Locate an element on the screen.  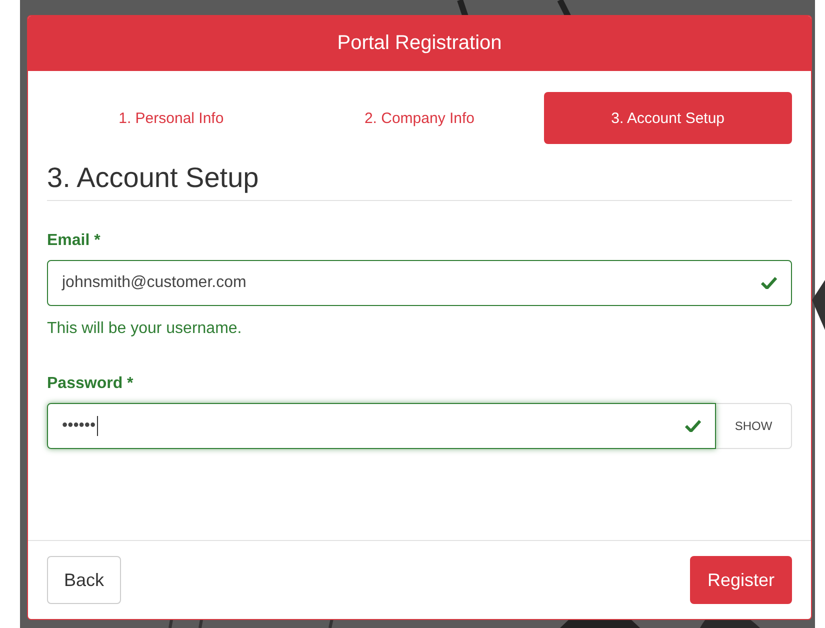
field-label: Email * is located at coordinates (74, 241).